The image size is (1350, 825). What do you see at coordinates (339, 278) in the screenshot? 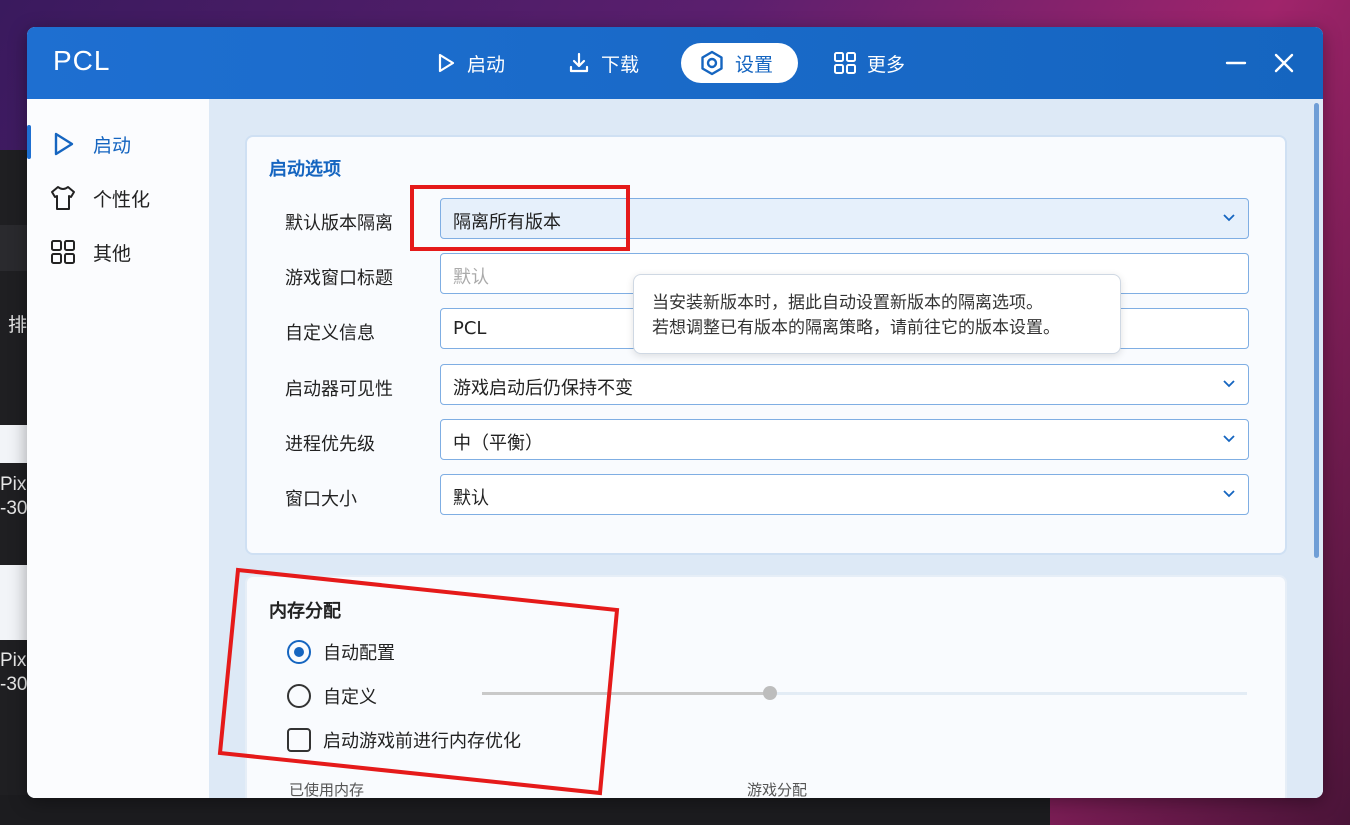
I see `window-title-label: 游戏窗口标题` at bounding box center [339, 278].